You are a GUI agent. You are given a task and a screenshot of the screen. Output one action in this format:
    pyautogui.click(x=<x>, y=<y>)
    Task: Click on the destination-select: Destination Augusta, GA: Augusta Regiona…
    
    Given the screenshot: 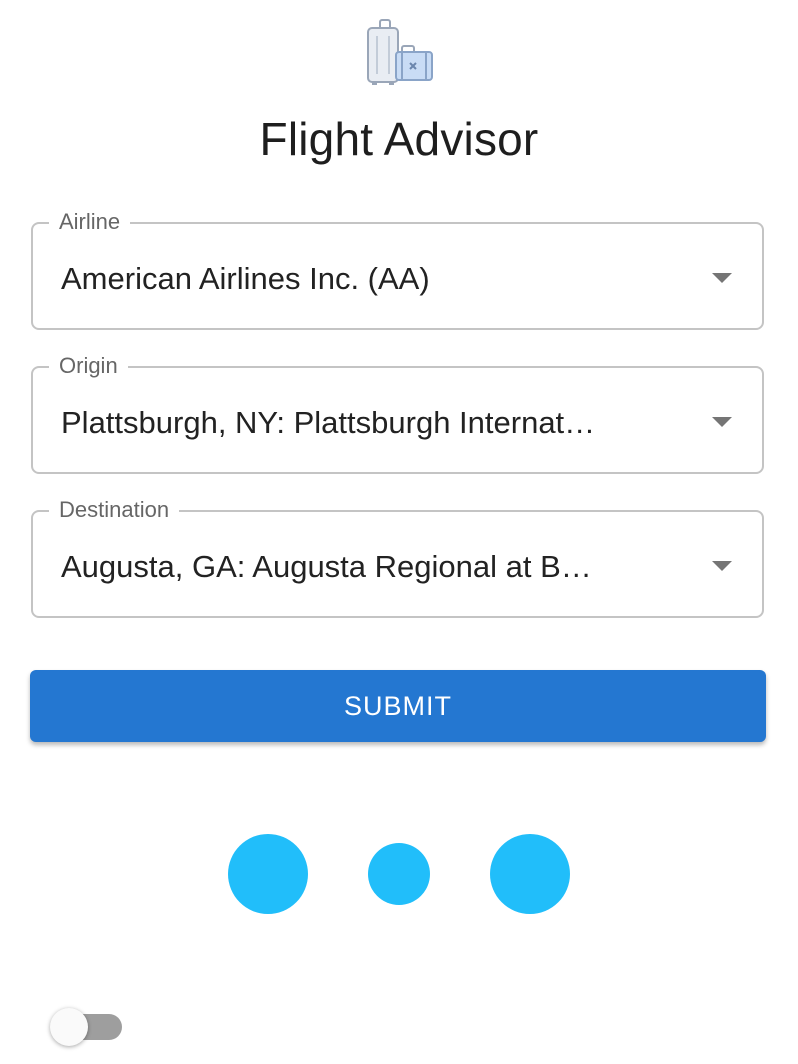 What is the action you would take?
    pyautogui.click(x=397, y=557)
    